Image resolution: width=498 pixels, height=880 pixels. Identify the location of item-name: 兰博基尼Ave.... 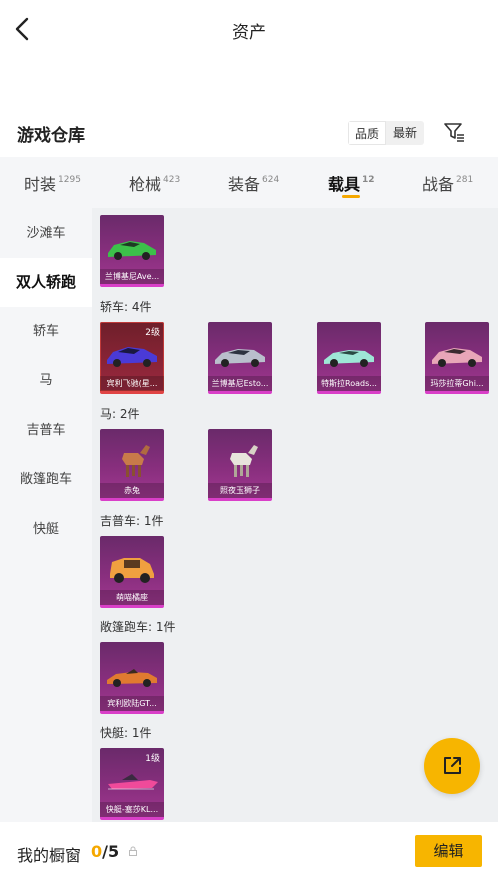
(132, 276).